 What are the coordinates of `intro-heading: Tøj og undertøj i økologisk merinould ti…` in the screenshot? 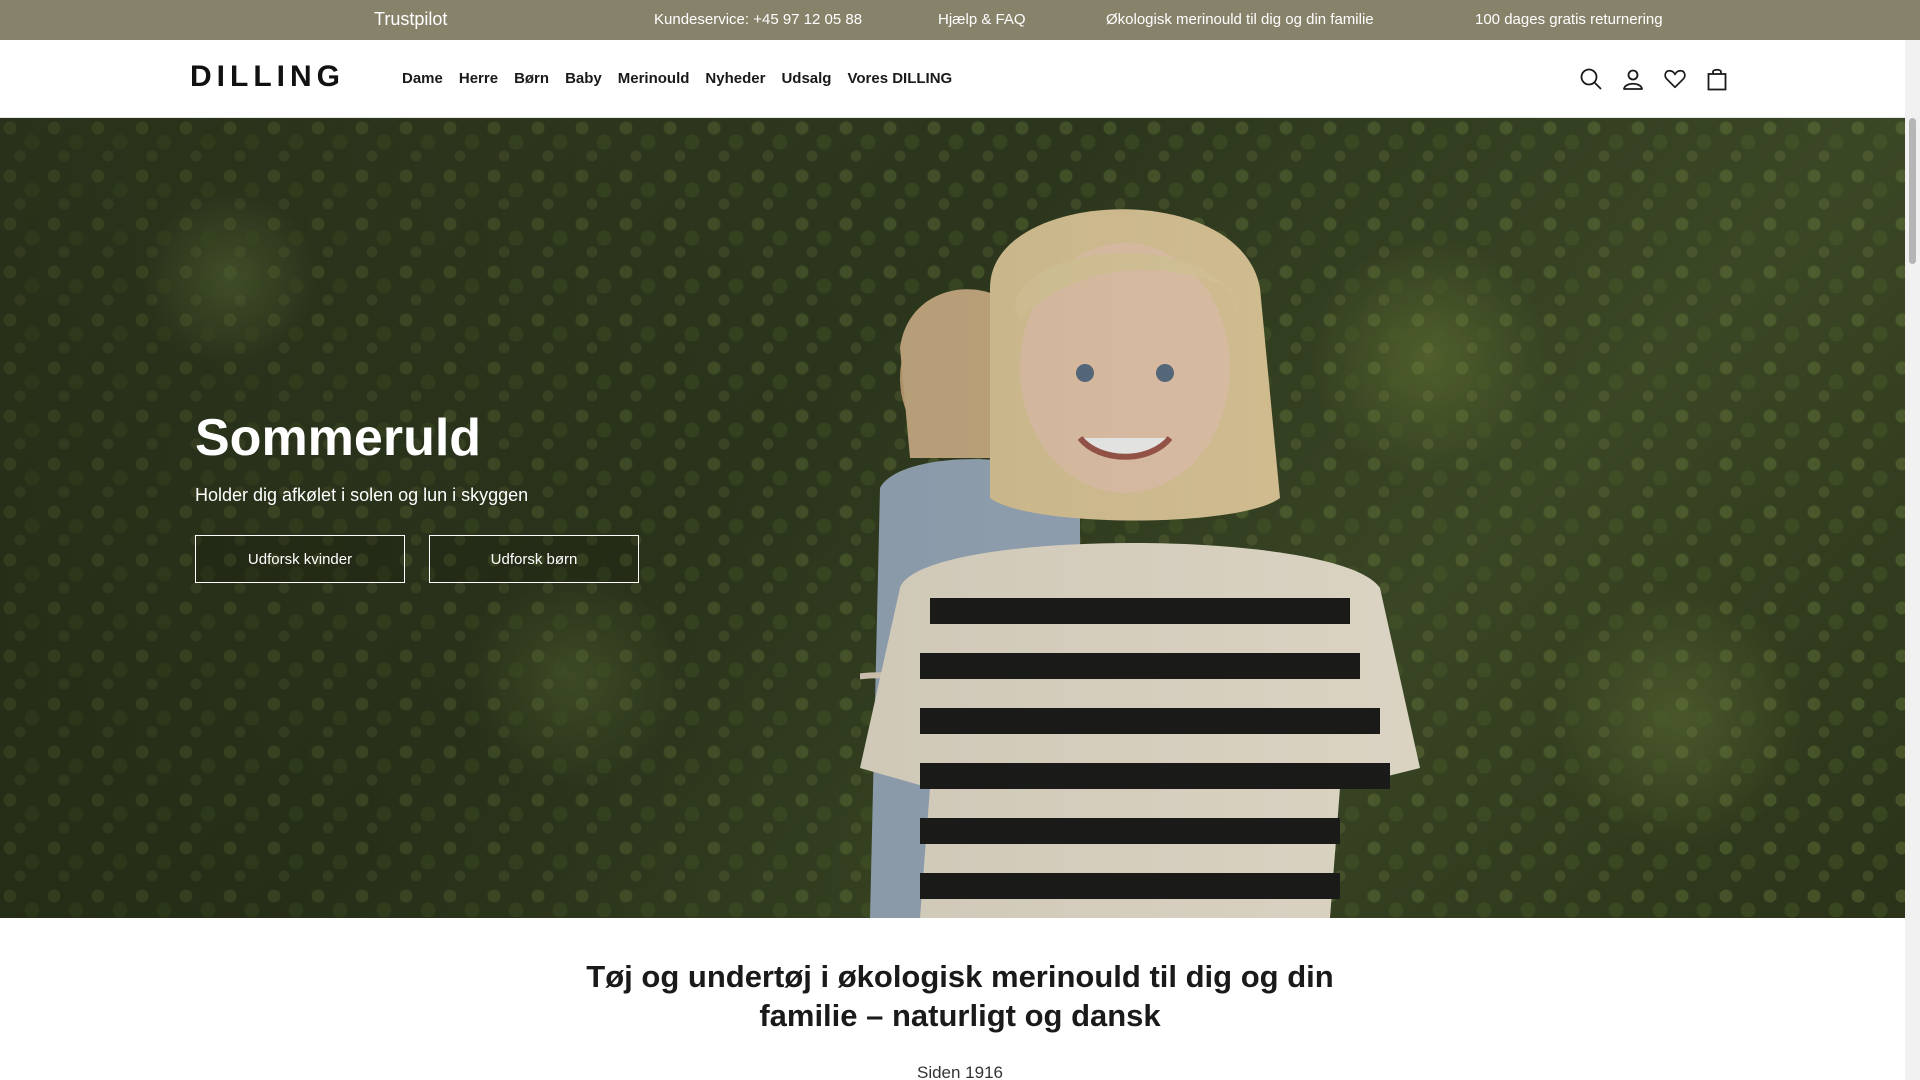 It's located at (960, 996).